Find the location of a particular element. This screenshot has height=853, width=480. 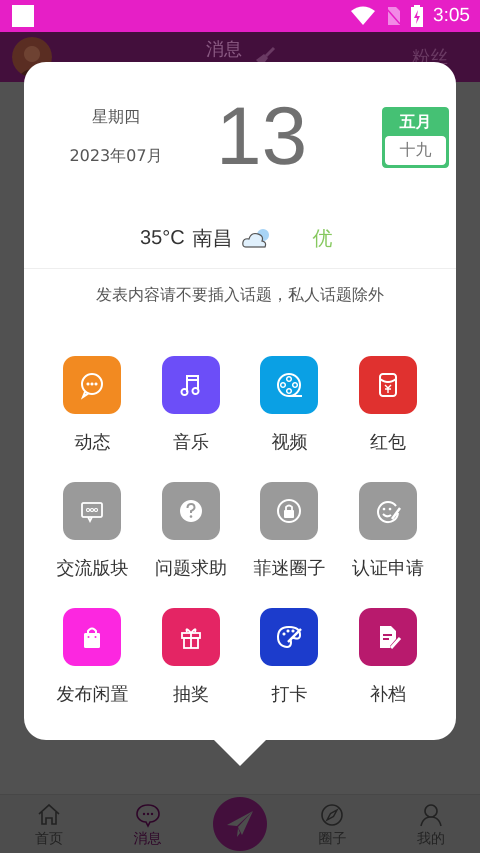

notice-text: 发表内容请不要插入话题，私人话题除外 is located at coordinates (240, 295).